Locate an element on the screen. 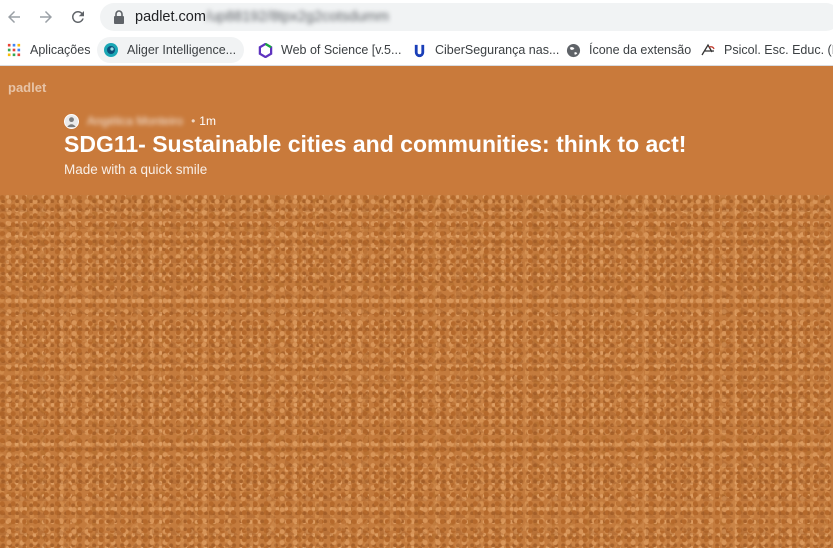 This screenshot has height=548, width=833. author-name: Angélica Monteiro is located at coordinates (135, 121).